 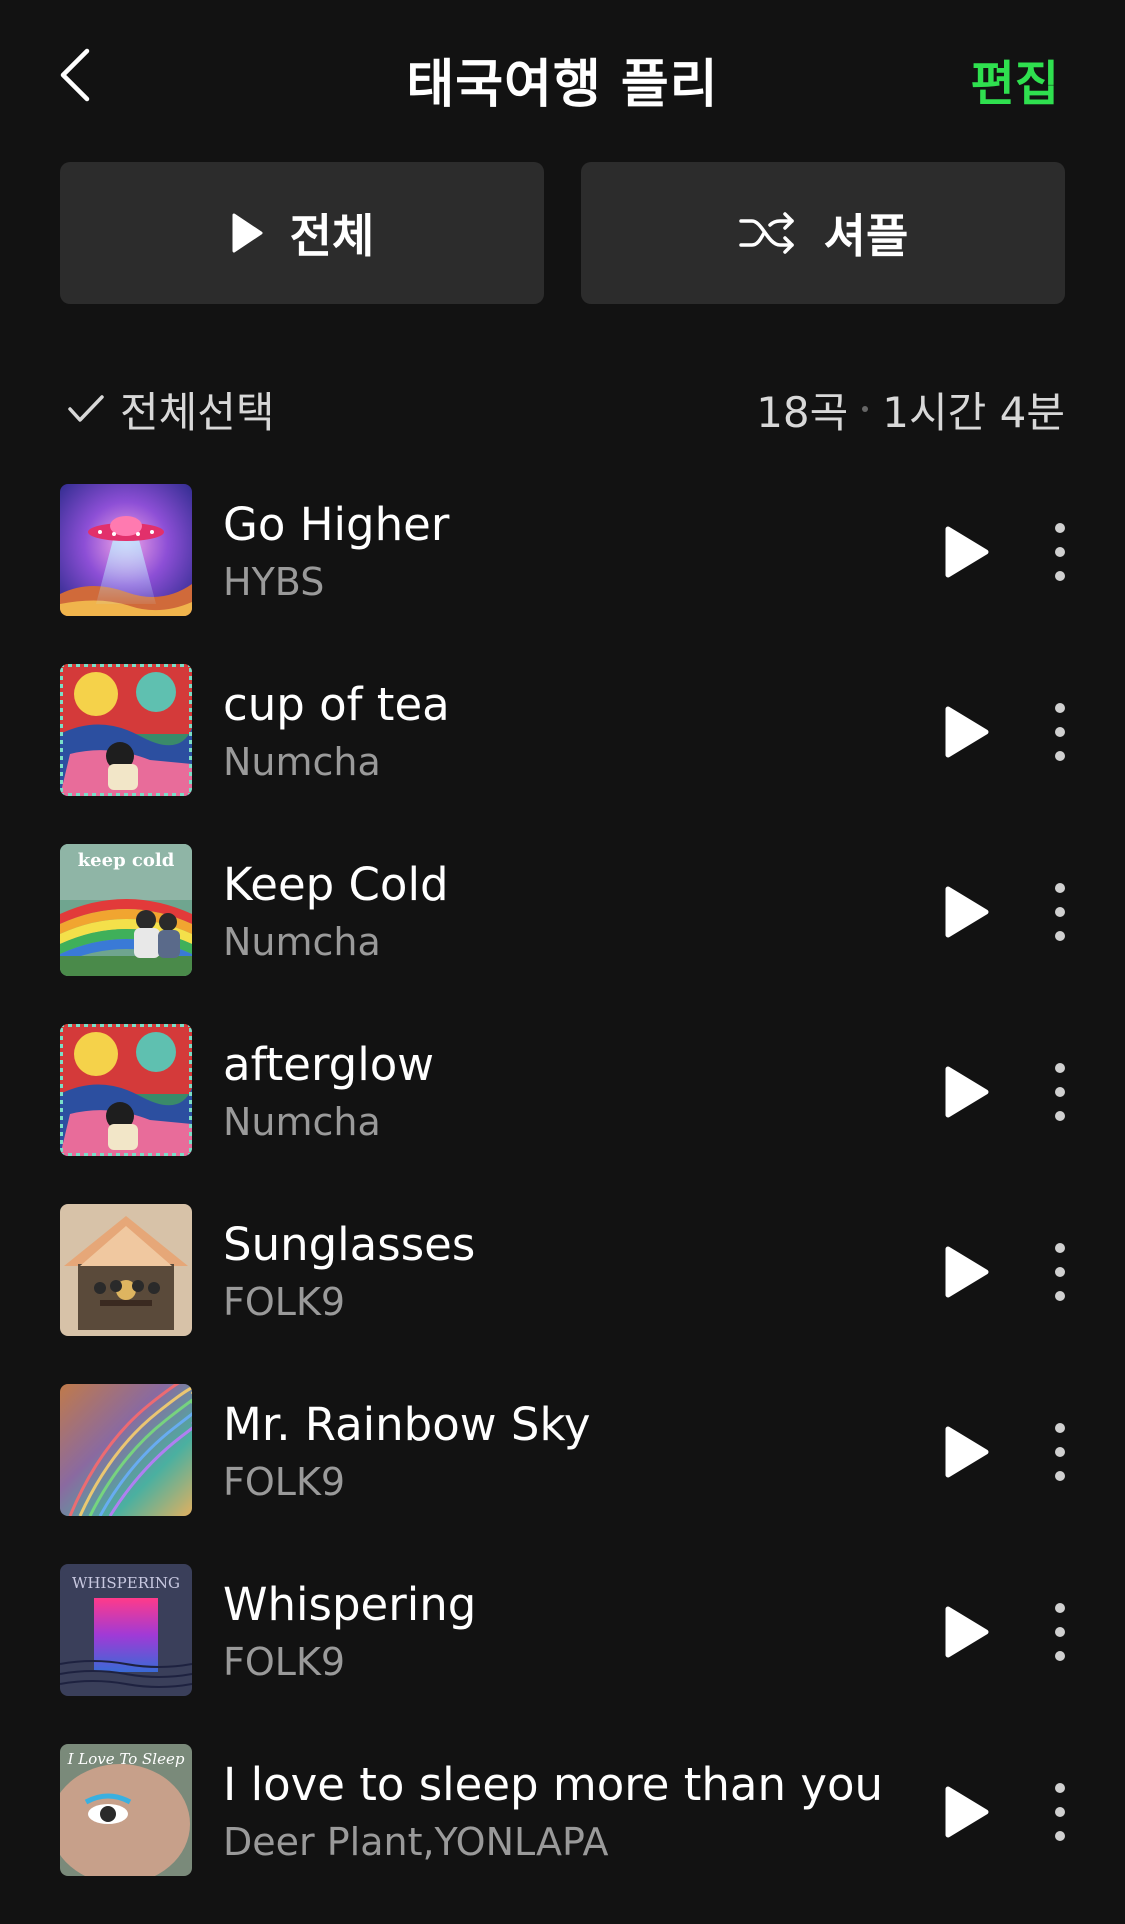 What do you see at coordinates (126, 860) in the screenshot?
I see `album-art-text: keep cold` at bounding box center [126, 860].